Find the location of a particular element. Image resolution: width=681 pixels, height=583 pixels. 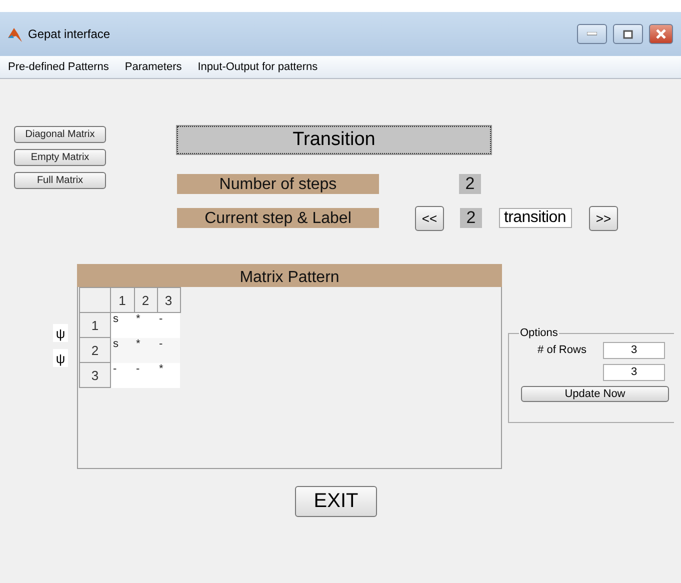

pattern-button: Empty Matrix is located at coordinates (60, 157).